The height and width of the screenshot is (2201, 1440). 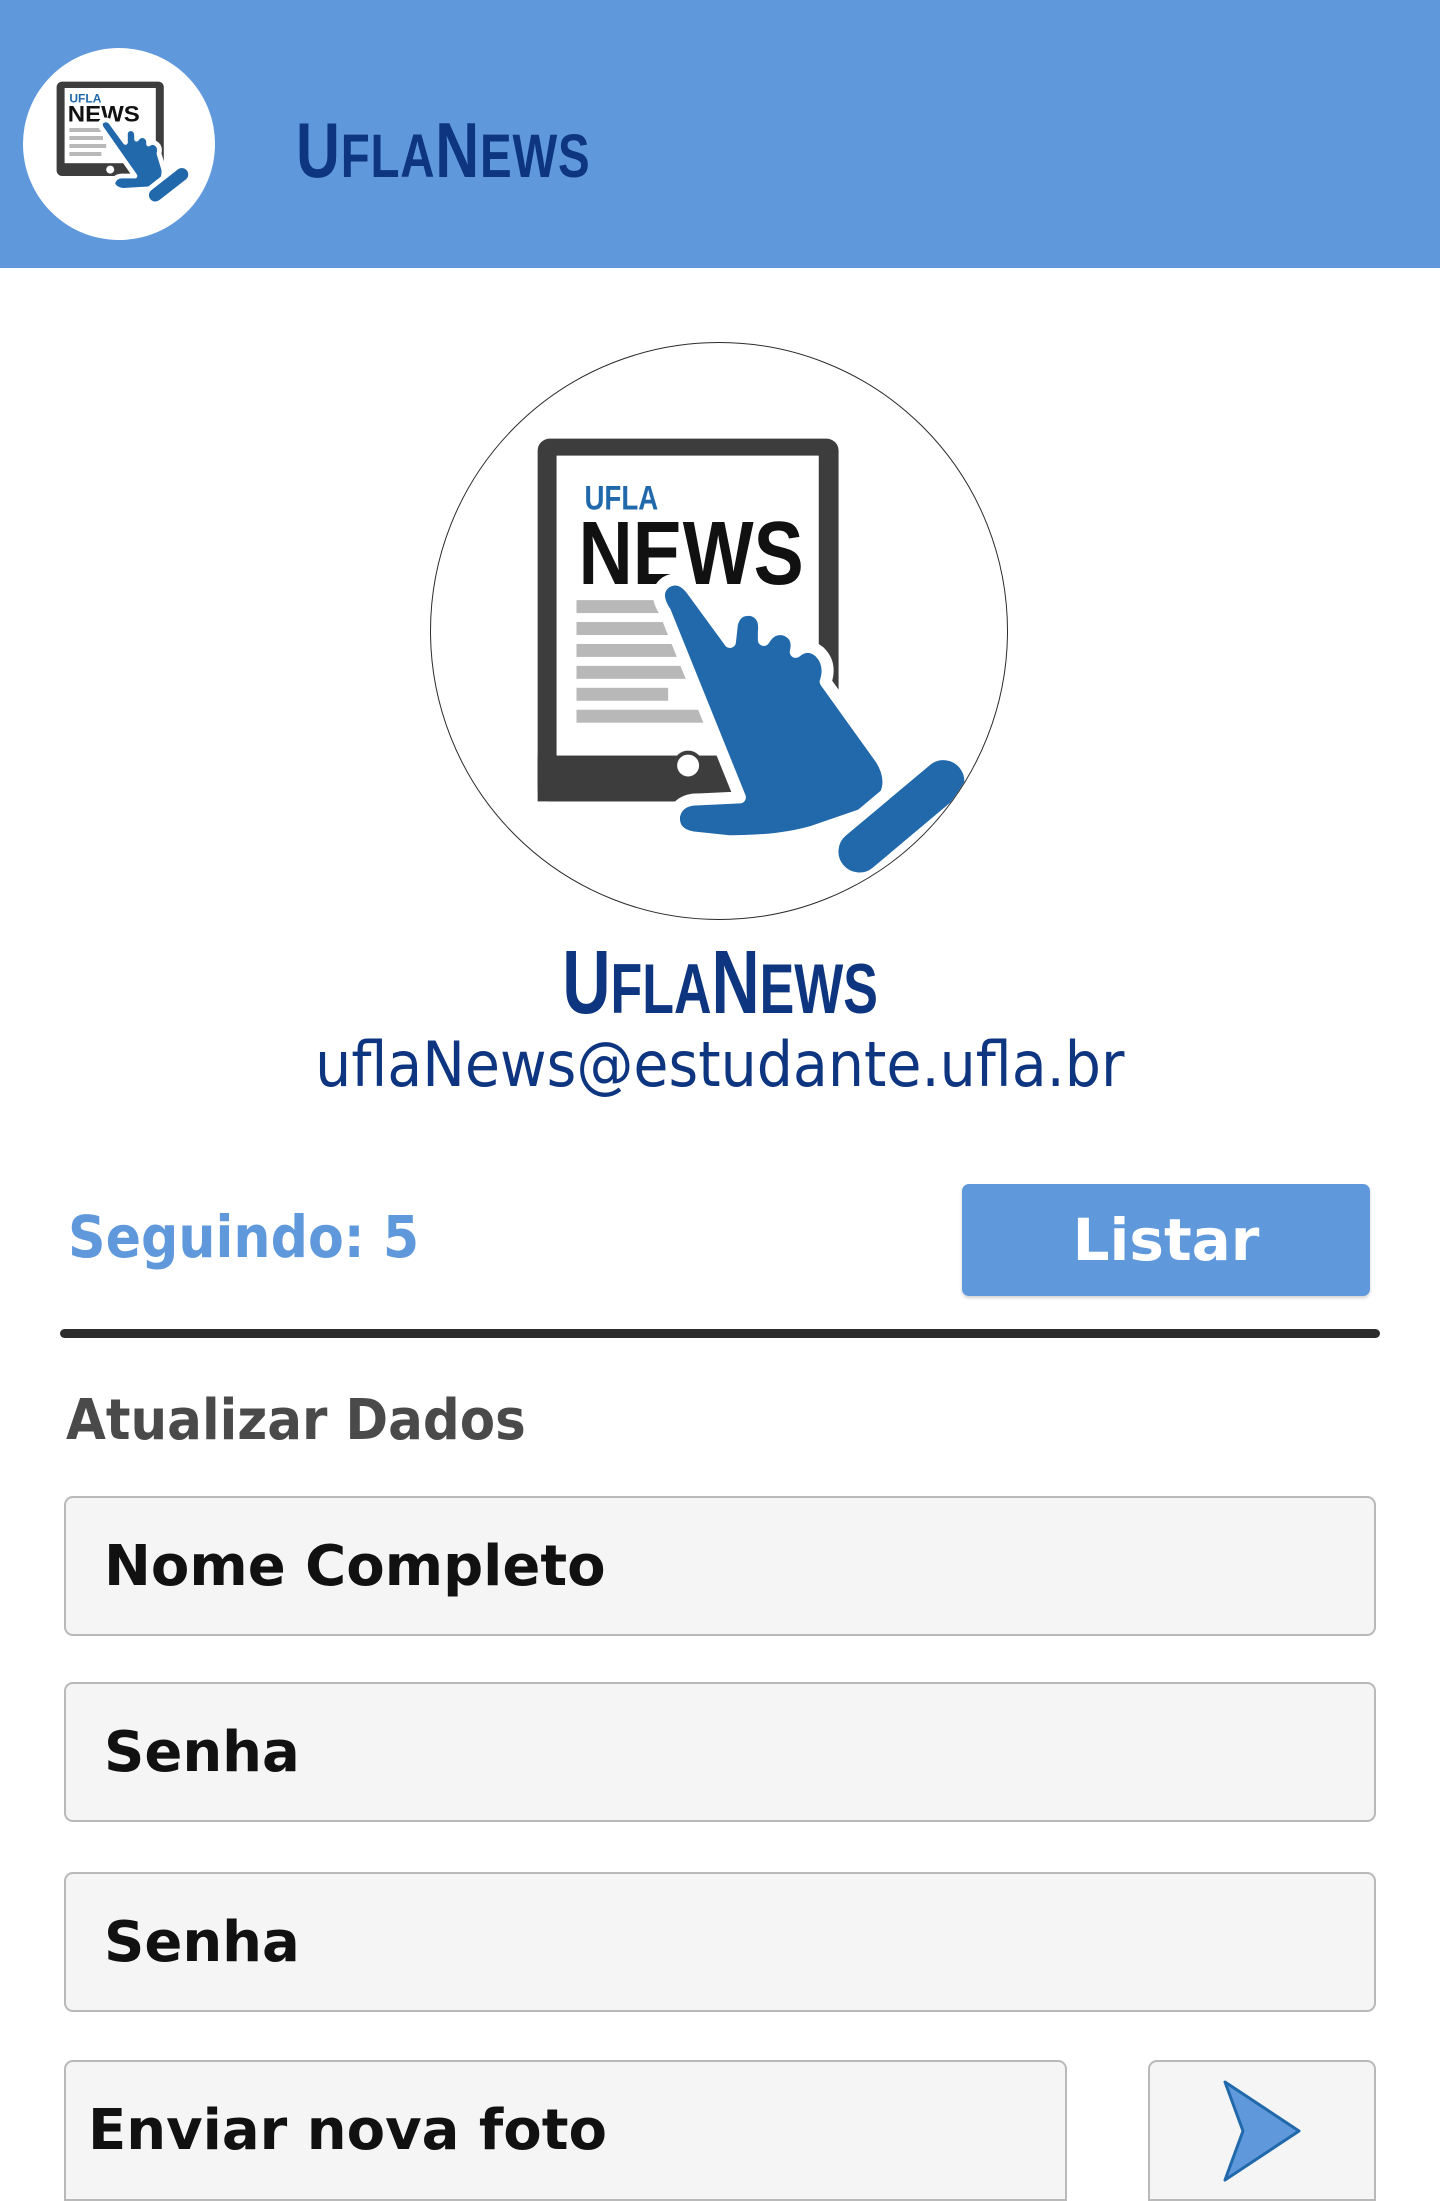 What do you see at coordinates (1166, 1240) in the screenshot?
I see `list-following-button: Listar` at bounding box center [1166, 1240].